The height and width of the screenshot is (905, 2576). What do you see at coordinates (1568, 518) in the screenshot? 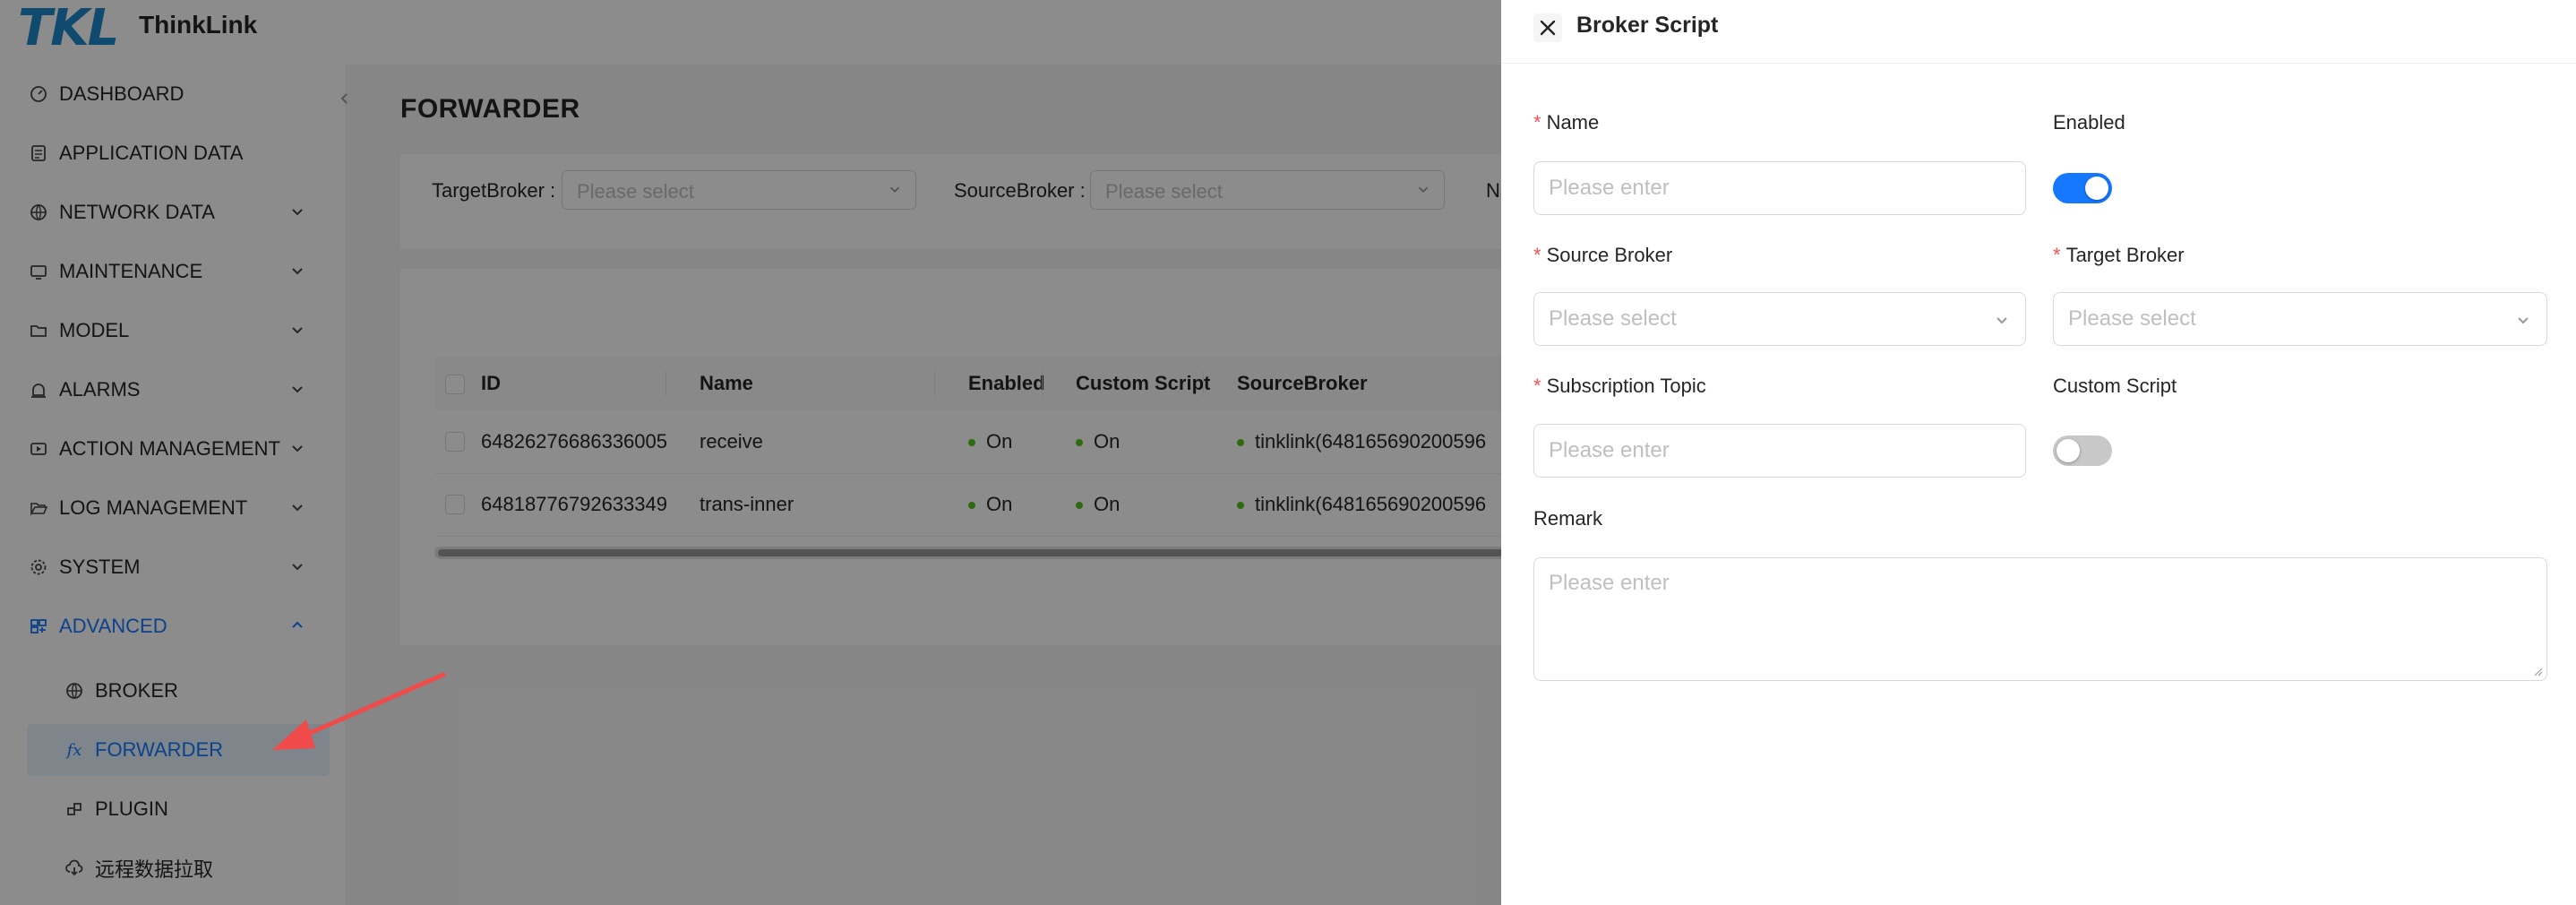
I see `remark-label: Remark` at bounding box center [1568, 518].